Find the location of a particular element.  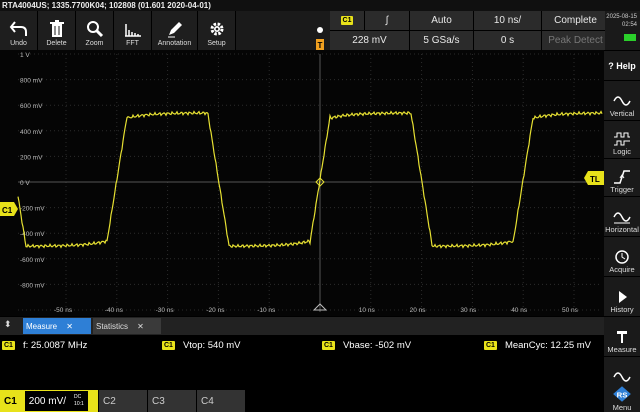

channel-1-scale-box: 200 mV/ DC 10:1 is located at coordinates (56, 401).